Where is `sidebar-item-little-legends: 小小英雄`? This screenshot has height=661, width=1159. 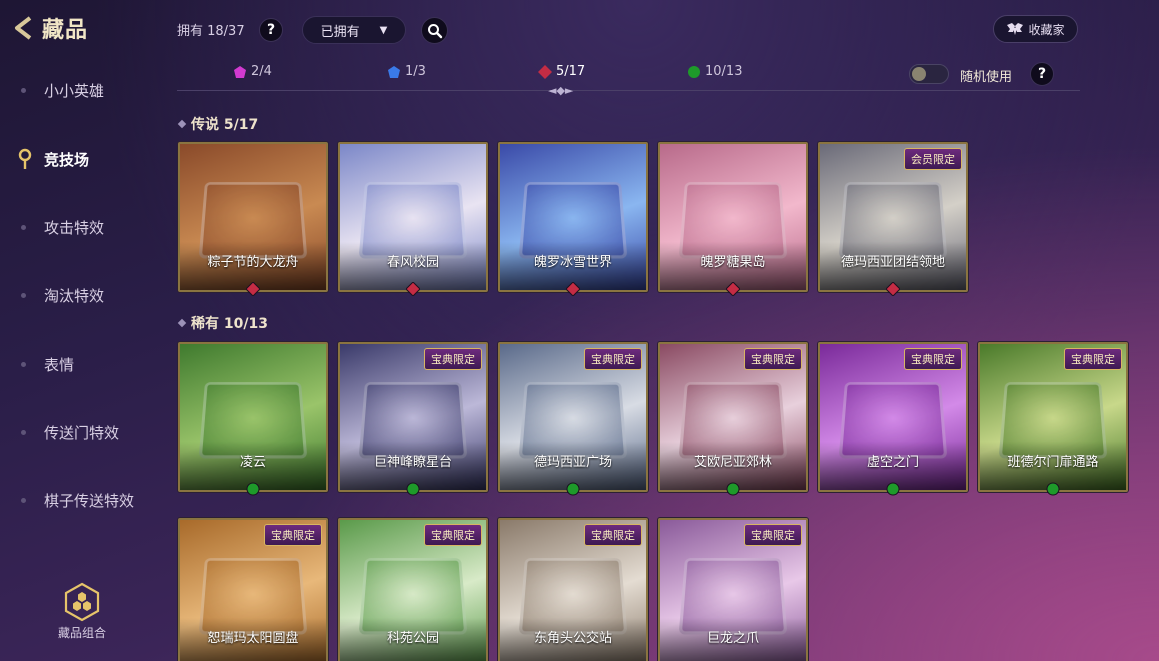 sidebar-item-little-legends: 小小英雄 is located at coordinates (74, 90).